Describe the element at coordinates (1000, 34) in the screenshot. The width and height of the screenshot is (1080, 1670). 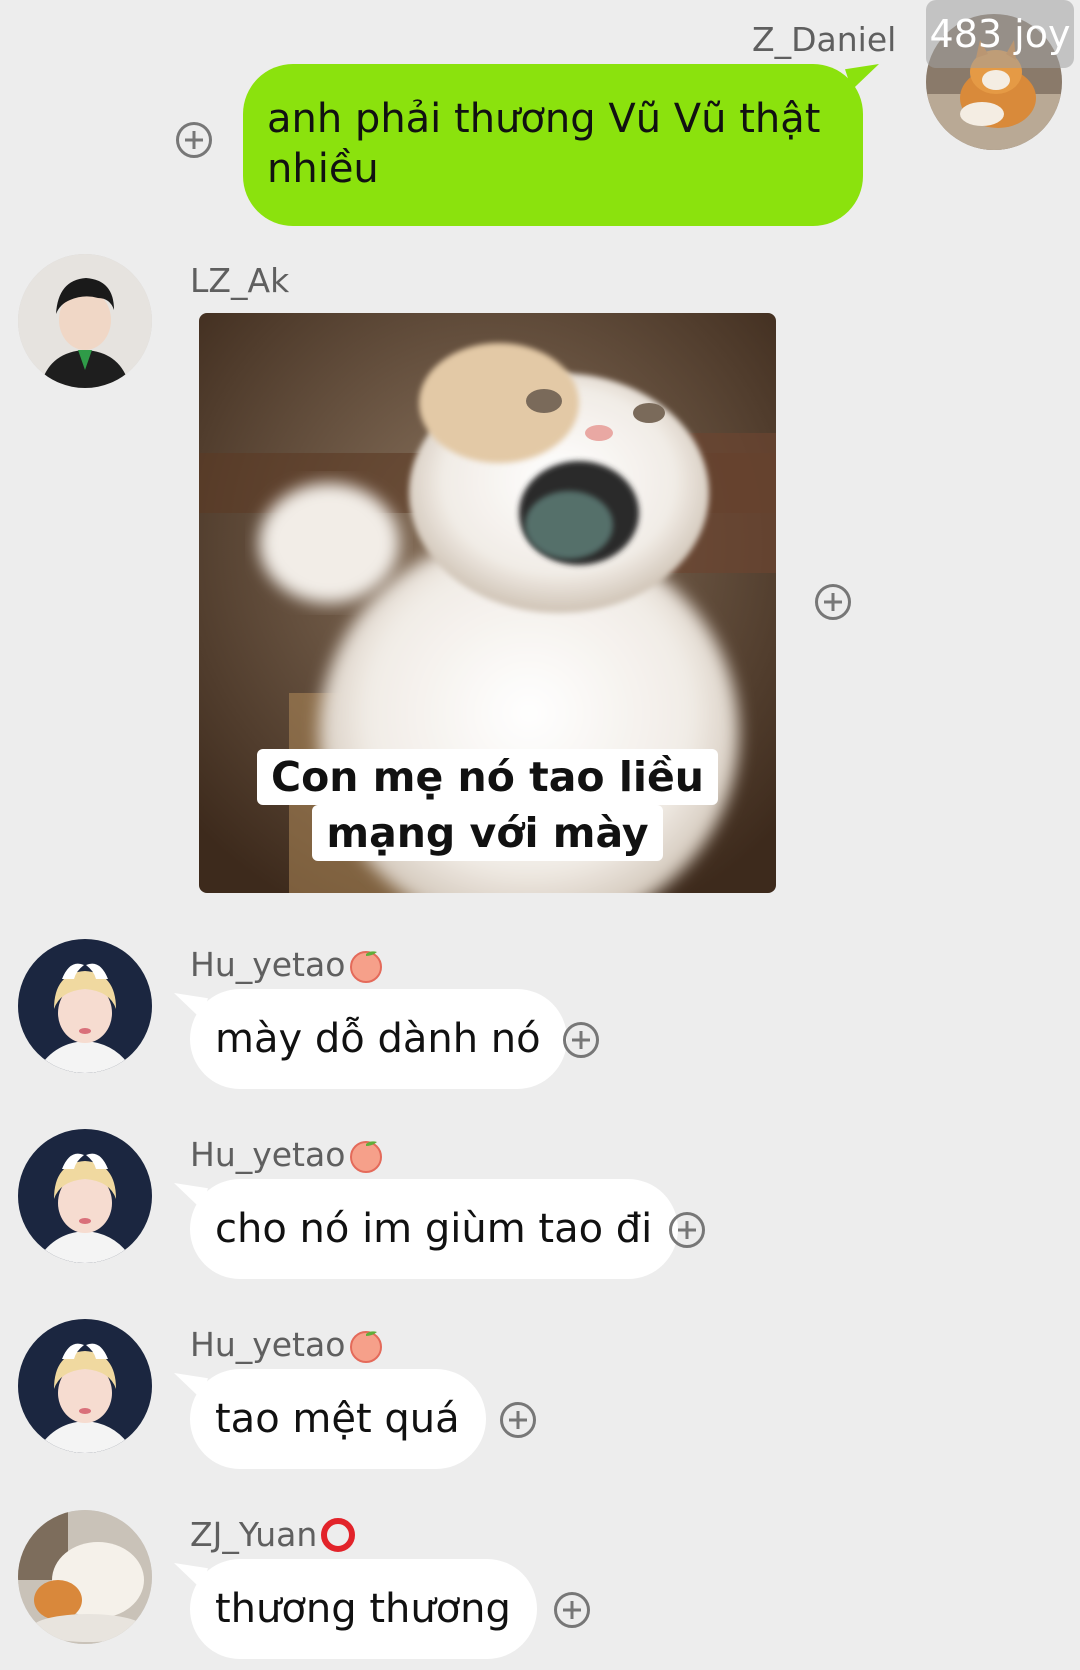
I see `gift-count-badge: 483 joy` at that location.